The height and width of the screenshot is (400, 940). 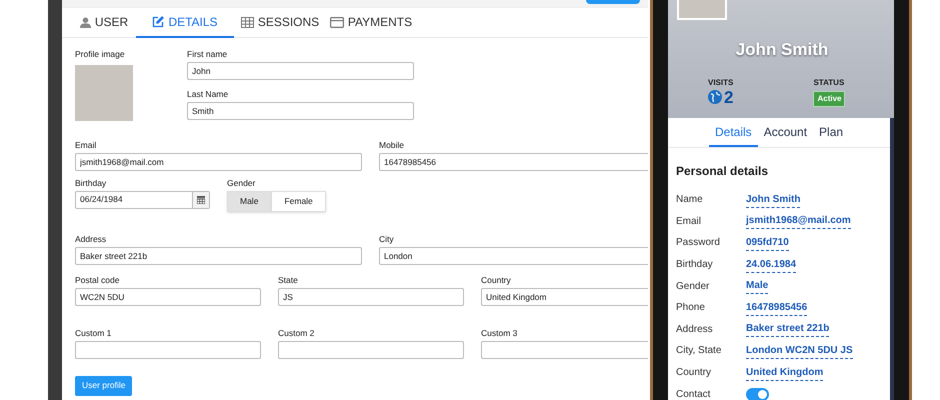 I want to click on editable-link: John Smith, so click(x=773, y=200).